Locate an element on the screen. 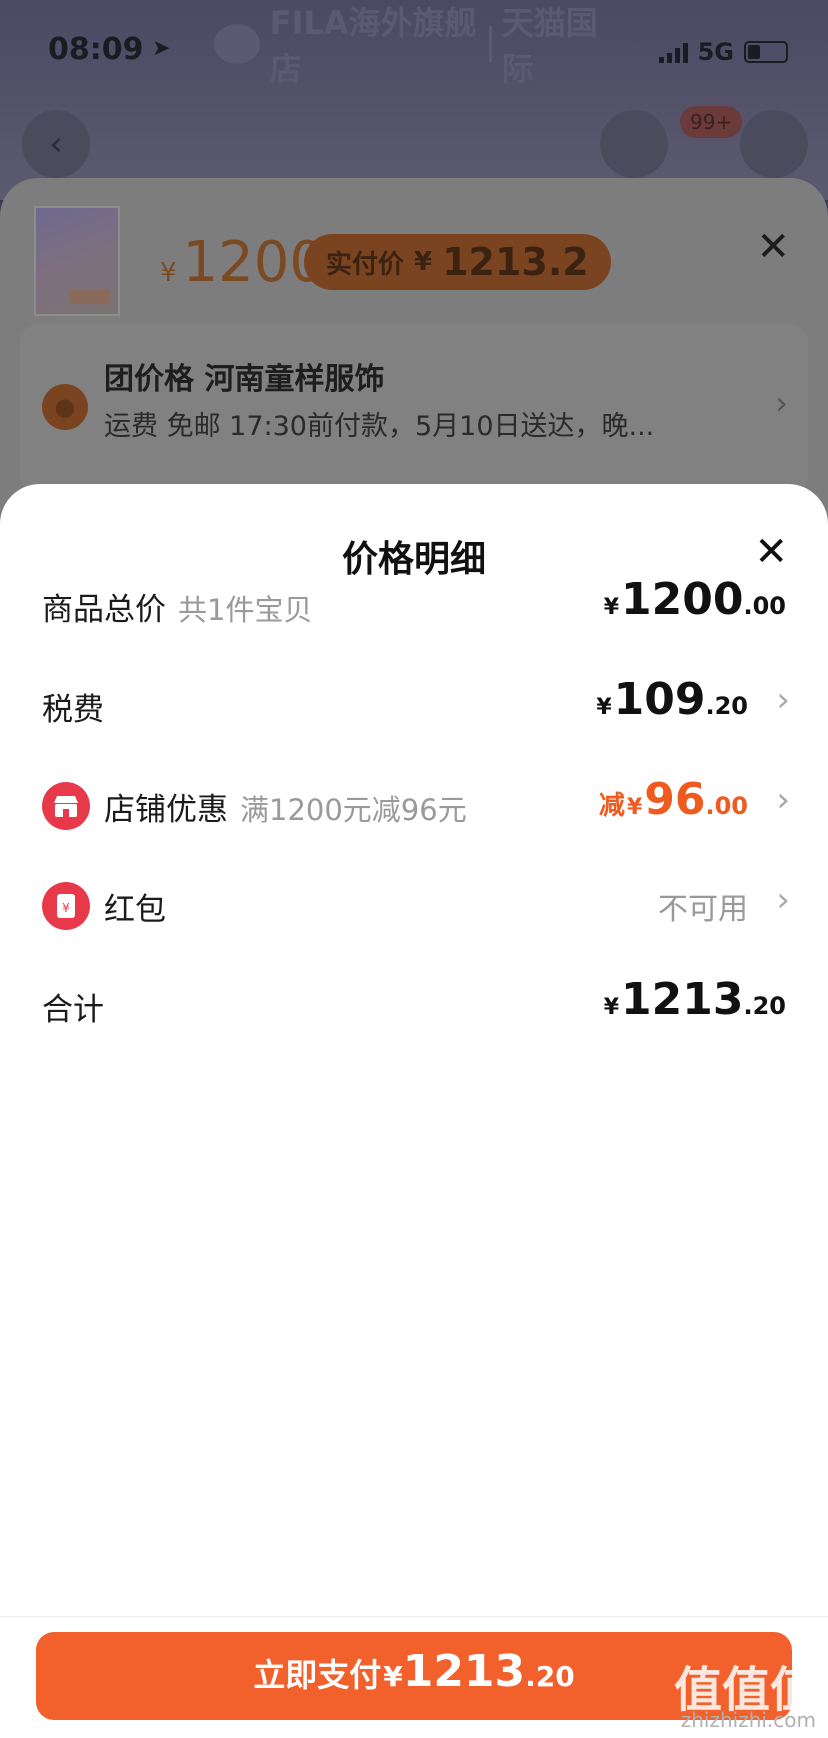  more-icon is located at coordinates (774, 144).